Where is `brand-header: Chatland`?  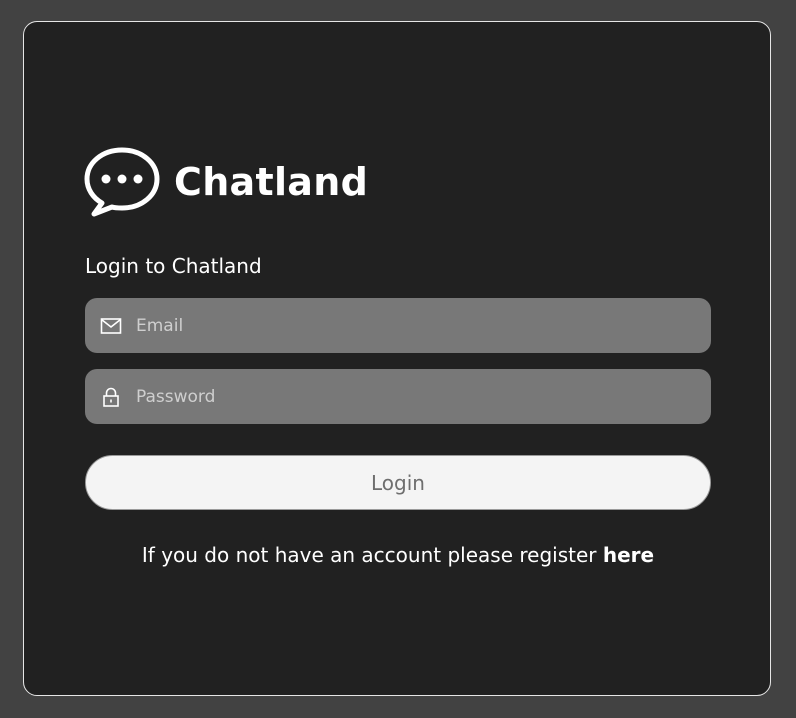
brand-header: Chatland is located at coordinates (226, 182).